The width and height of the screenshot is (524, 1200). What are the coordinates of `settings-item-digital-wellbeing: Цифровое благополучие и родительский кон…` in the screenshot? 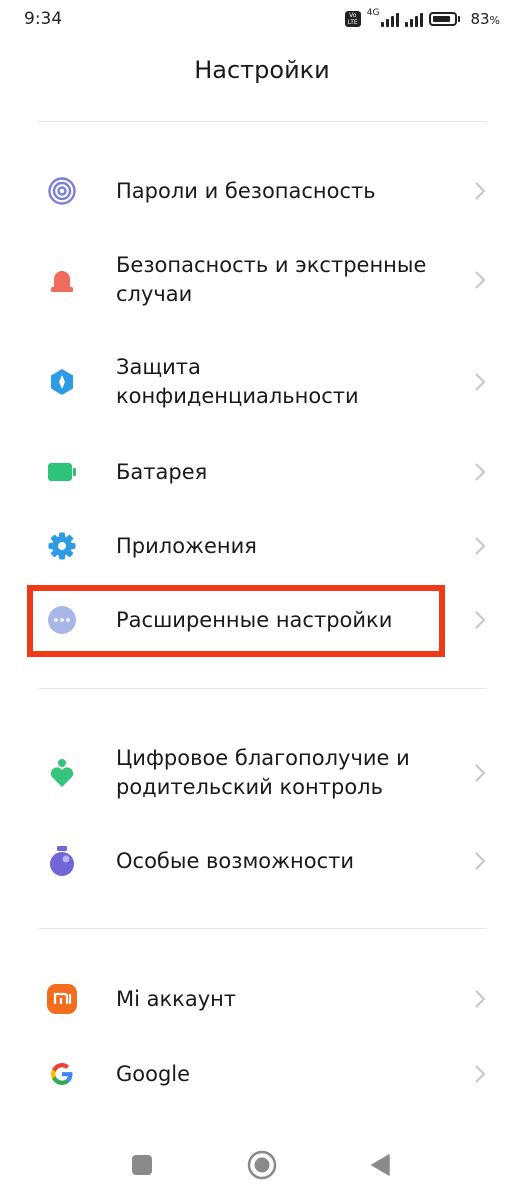 It's located at (262, 773).